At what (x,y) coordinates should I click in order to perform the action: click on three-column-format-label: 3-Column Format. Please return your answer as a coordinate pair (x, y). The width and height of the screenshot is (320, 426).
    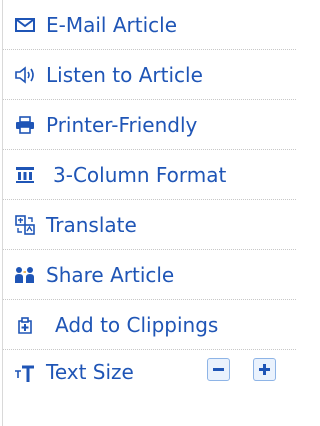
    Looking at the image, I should click on (140, 174).